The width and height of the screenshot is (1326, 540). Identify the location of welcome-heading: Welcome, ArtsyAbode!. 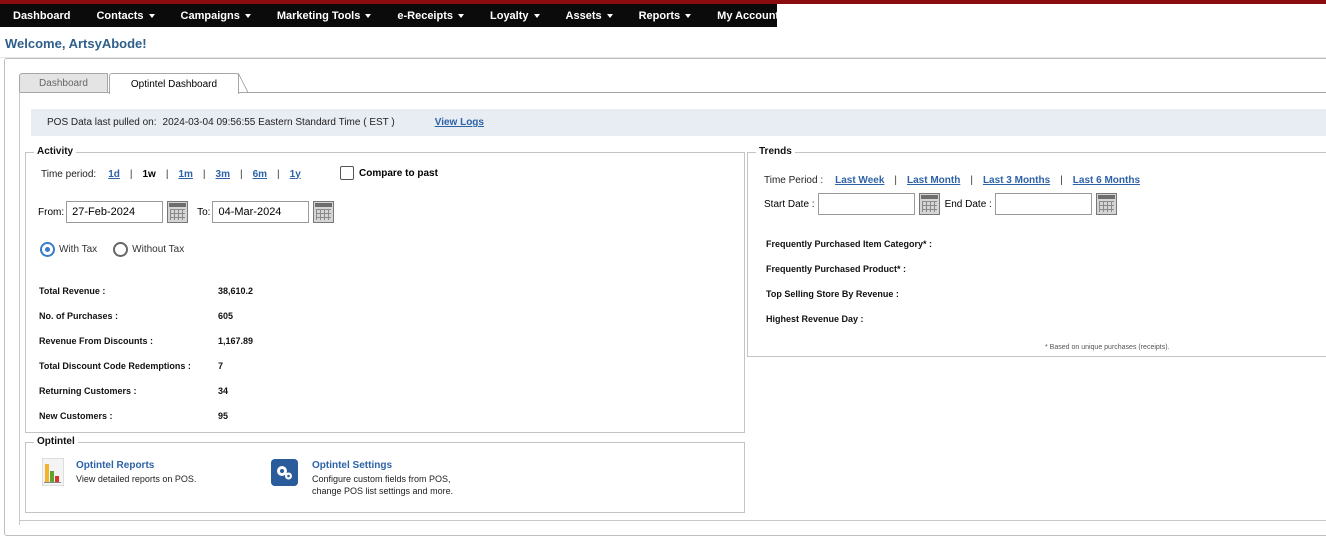
(76, 43).